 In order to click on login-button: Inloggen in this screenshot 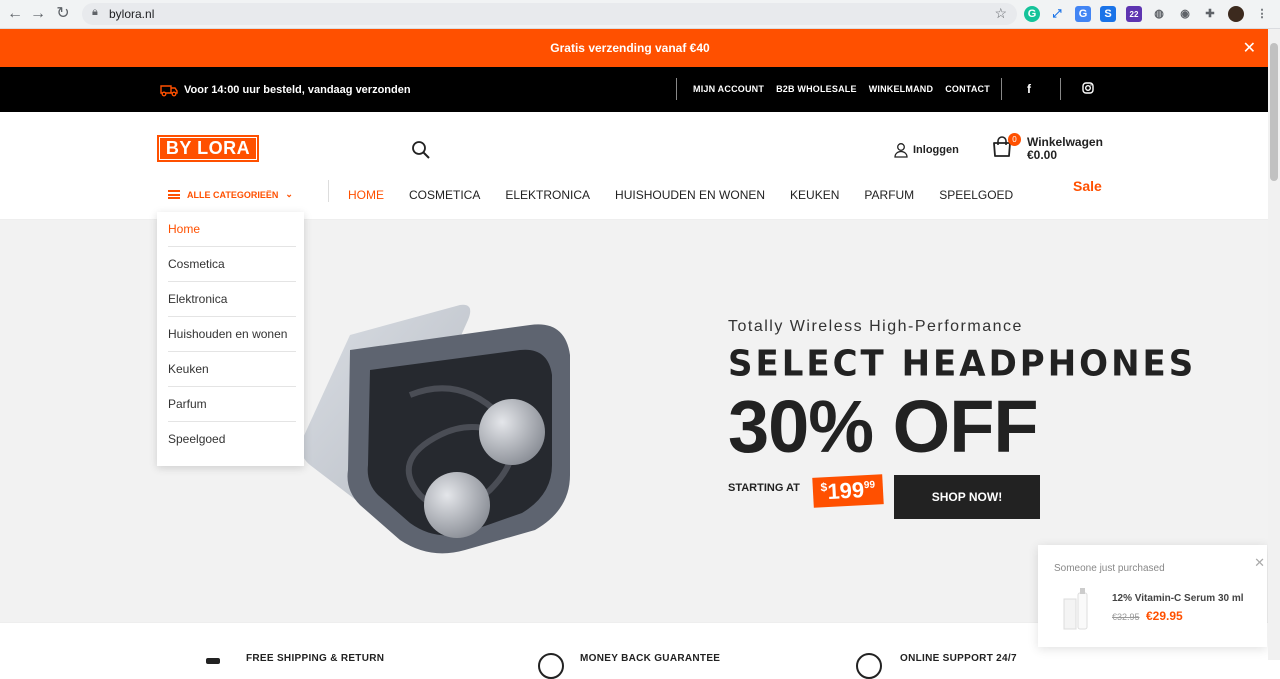, I will do `click(926, 150)`.